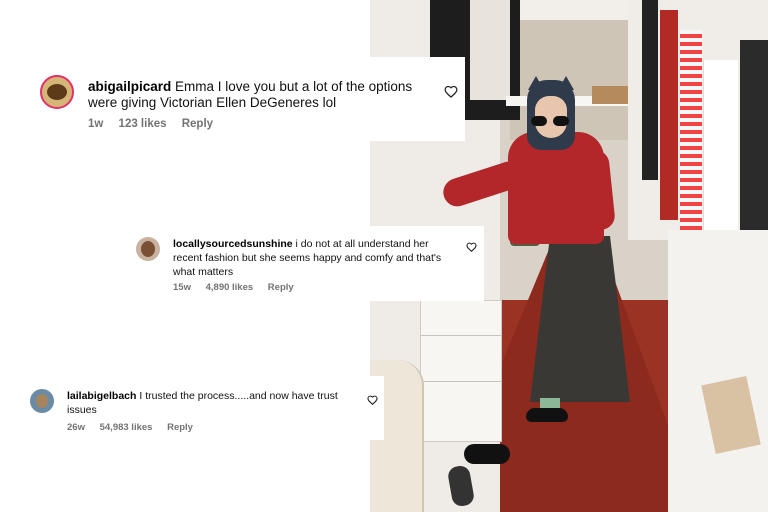  Describe the element at coordinates (96, 124) in the screenshot. I see `comment-age: 1w` at that location.